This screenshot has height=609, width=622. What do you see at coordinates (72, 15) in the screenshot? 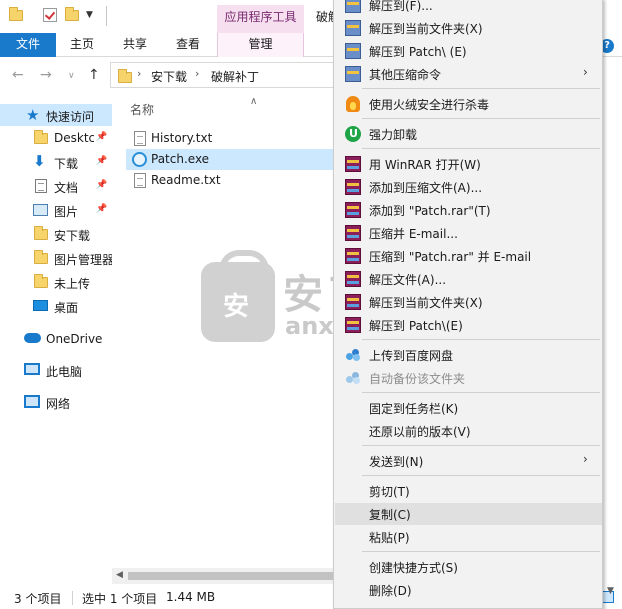
I see `new-folder-icon` at bounding box center [72, 15].